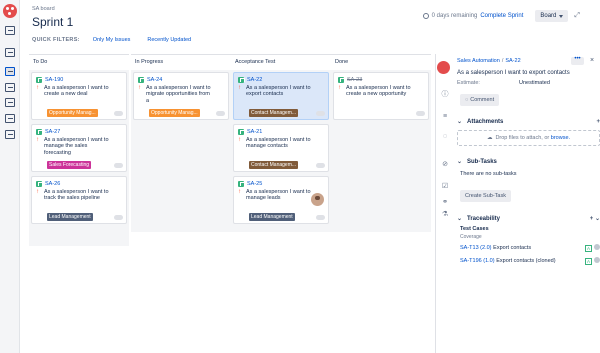 The height and width of the screenshot is (353, 600). Describe the element at coordinates (482, 161) in the screenshot. I see `subtasks-title: Sub-Tasks` at that location.